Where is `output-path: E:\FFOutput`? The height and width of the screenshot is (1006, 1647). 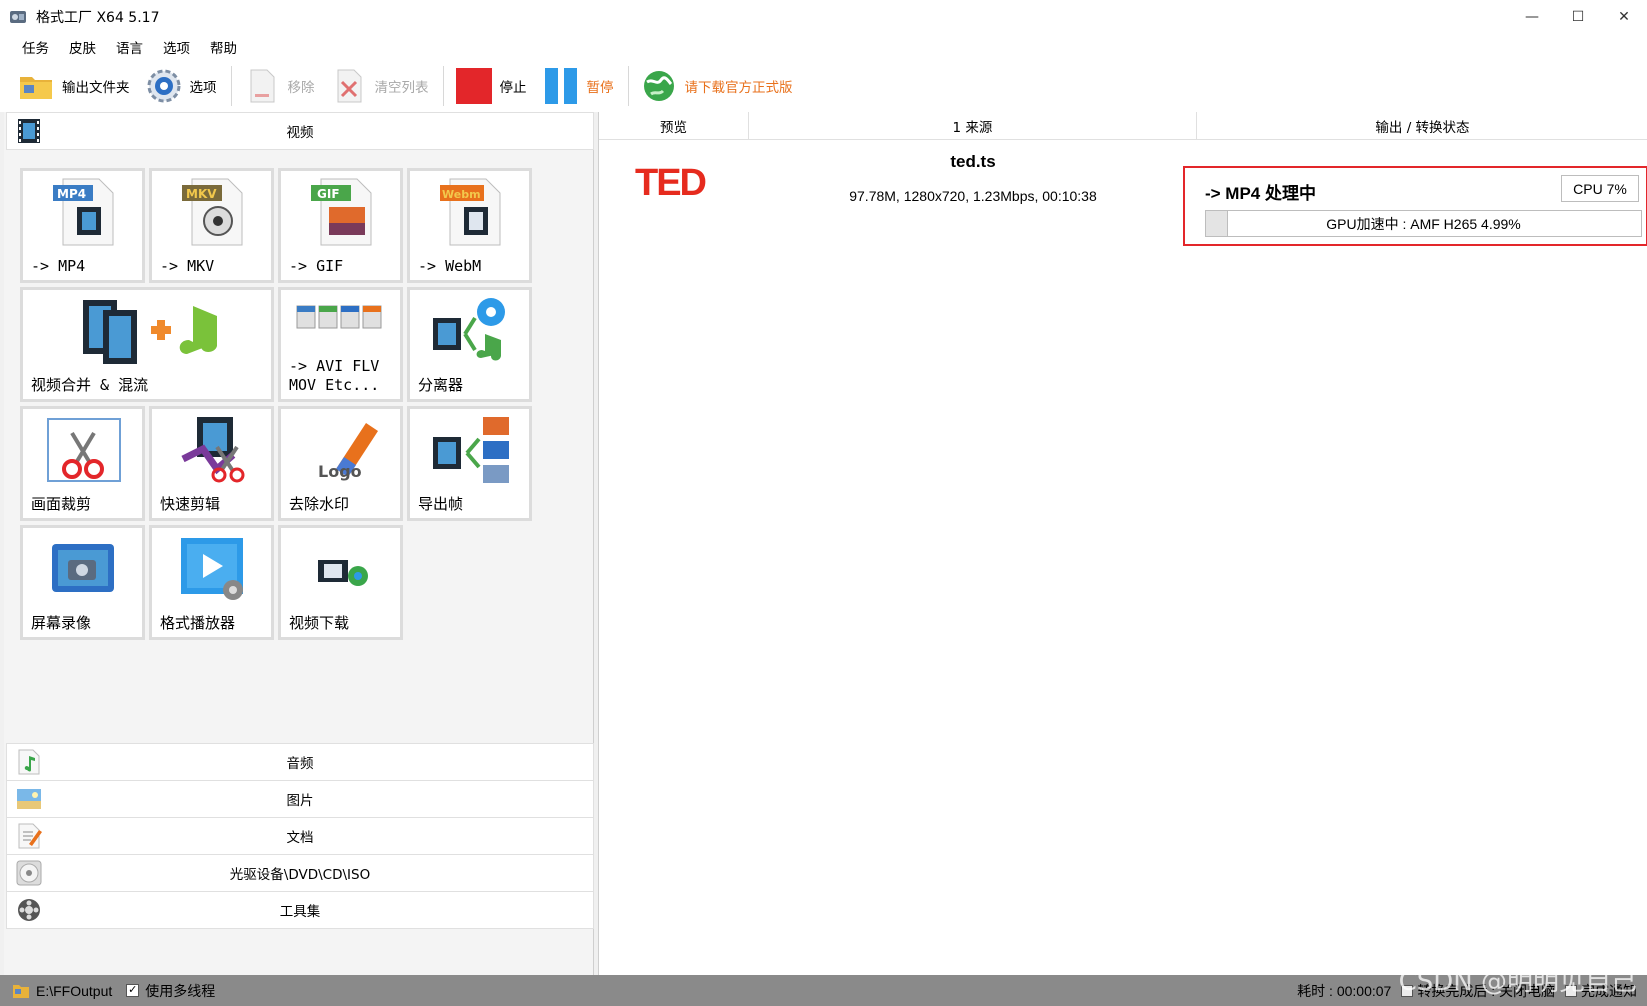 output-path: E:\FFOutput is located at coordinates (74, 991).